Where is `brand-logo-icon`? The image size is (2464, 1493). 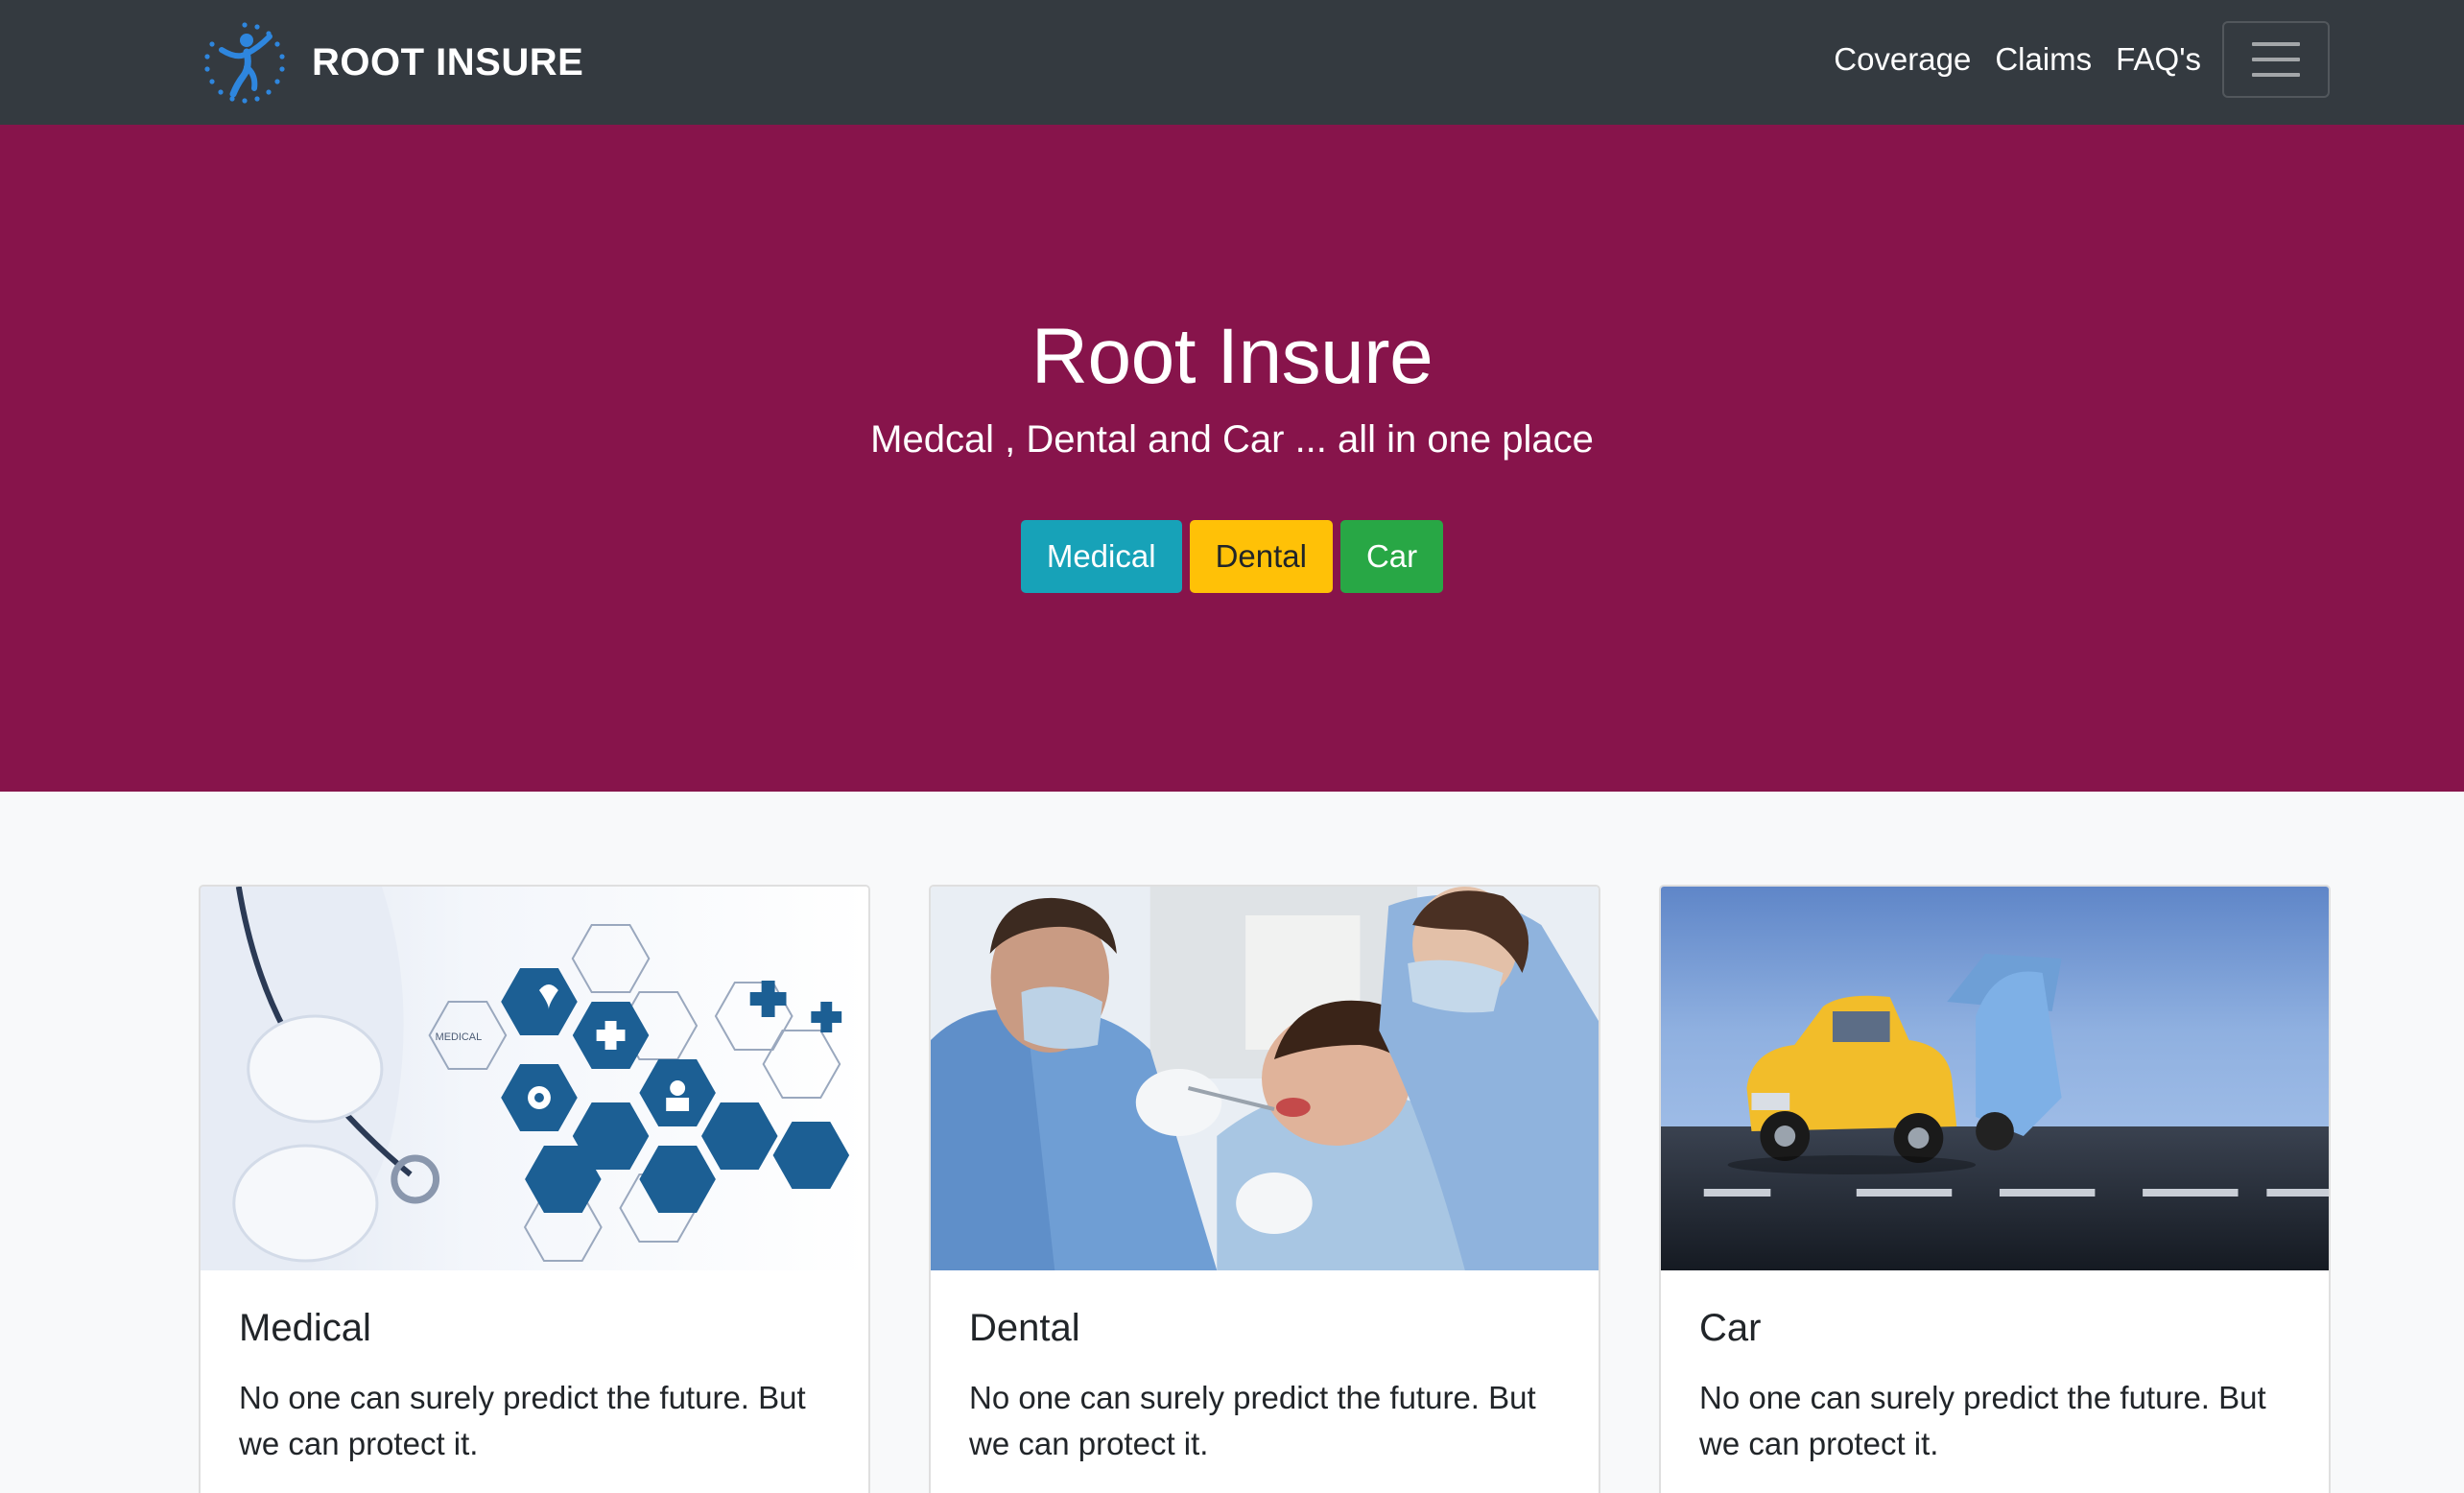
brand-logo-icon is located at coordinates (244, 63).